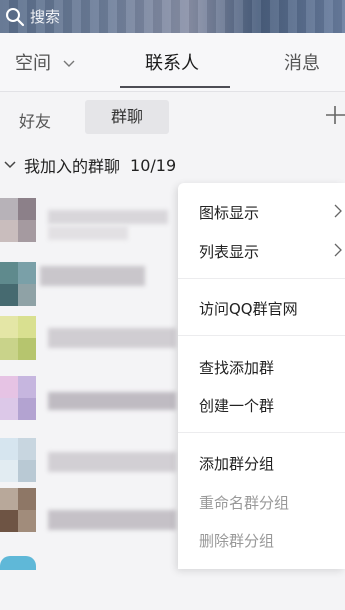  Describe the element at coordinates (153, 165) in the screenshot. I see `section-count: 10/19` at that location.